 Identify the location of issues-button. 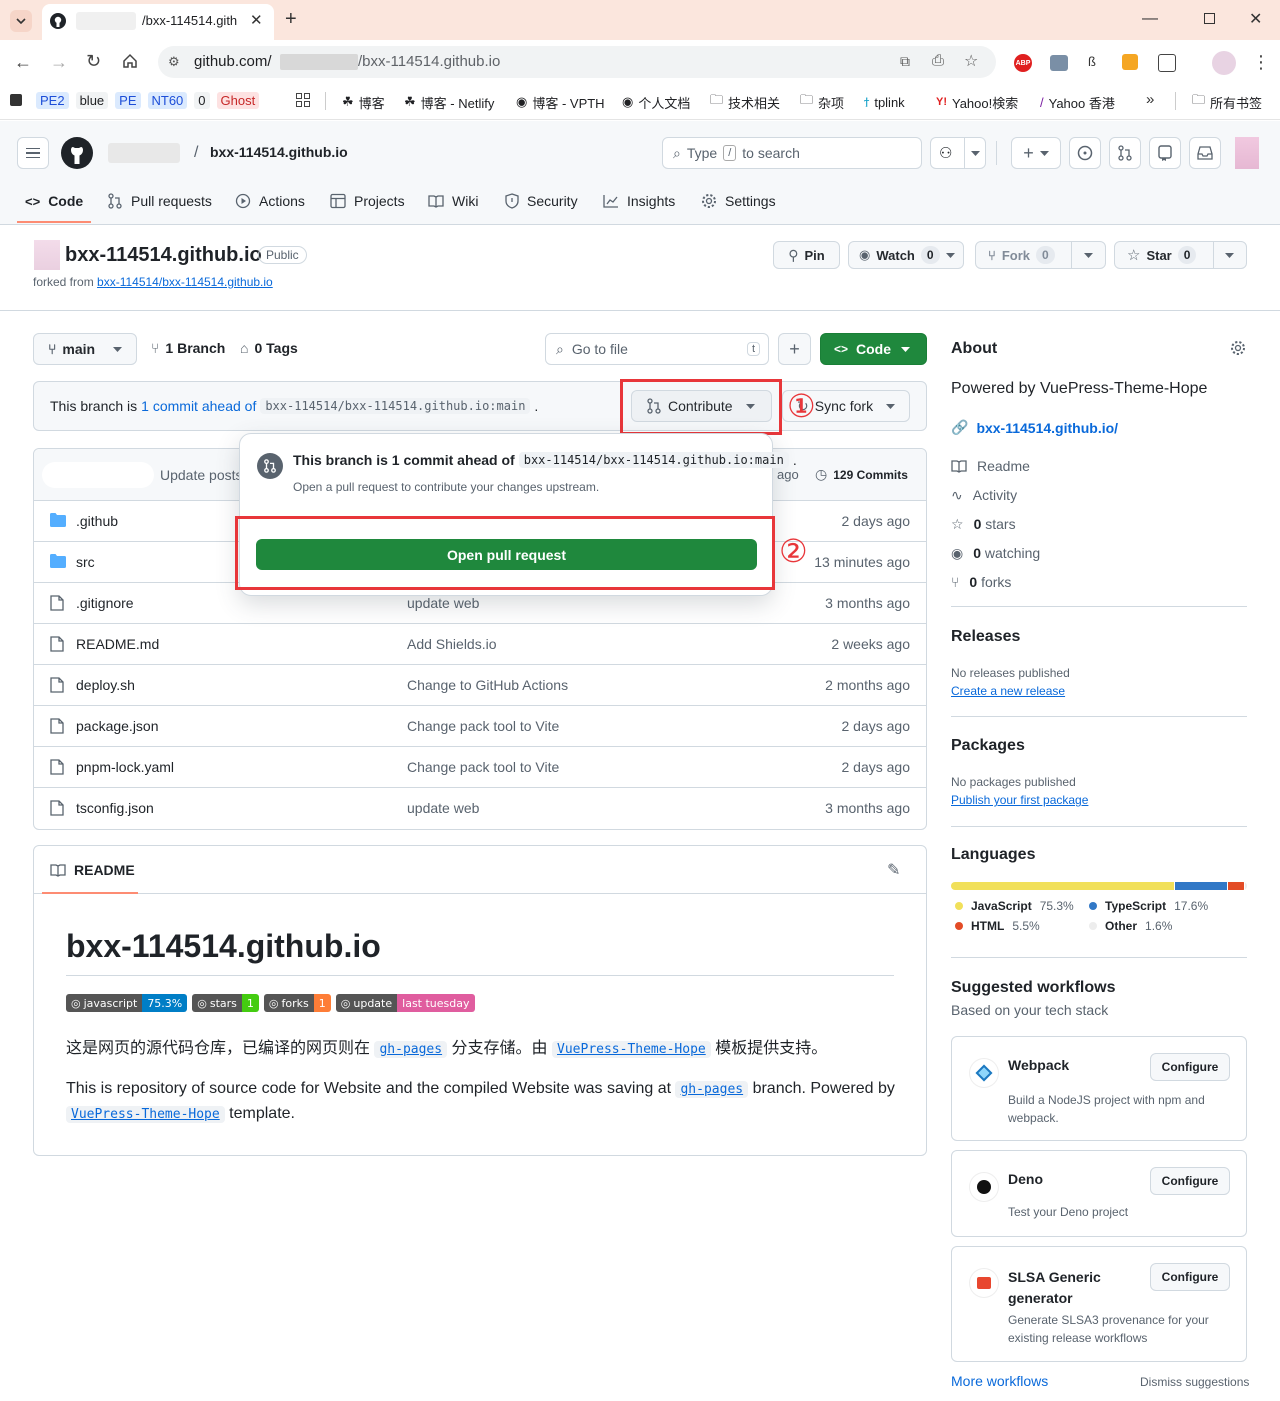
(1085, 153).